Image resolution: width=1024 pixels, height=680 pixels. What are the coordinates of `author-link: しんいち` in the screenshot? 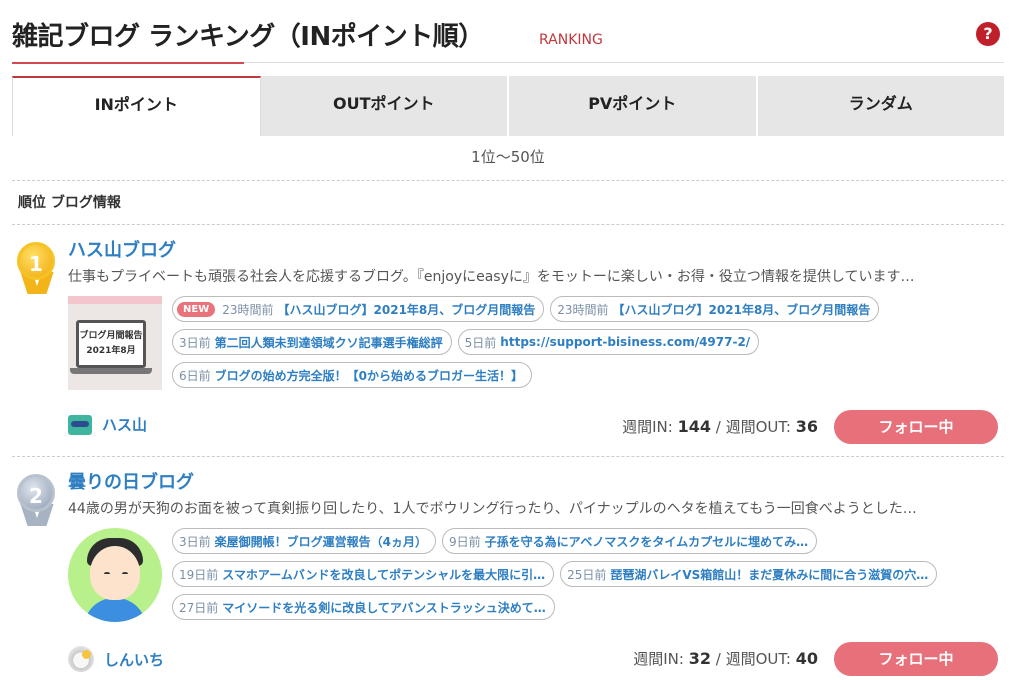 It's located at (116, 659).